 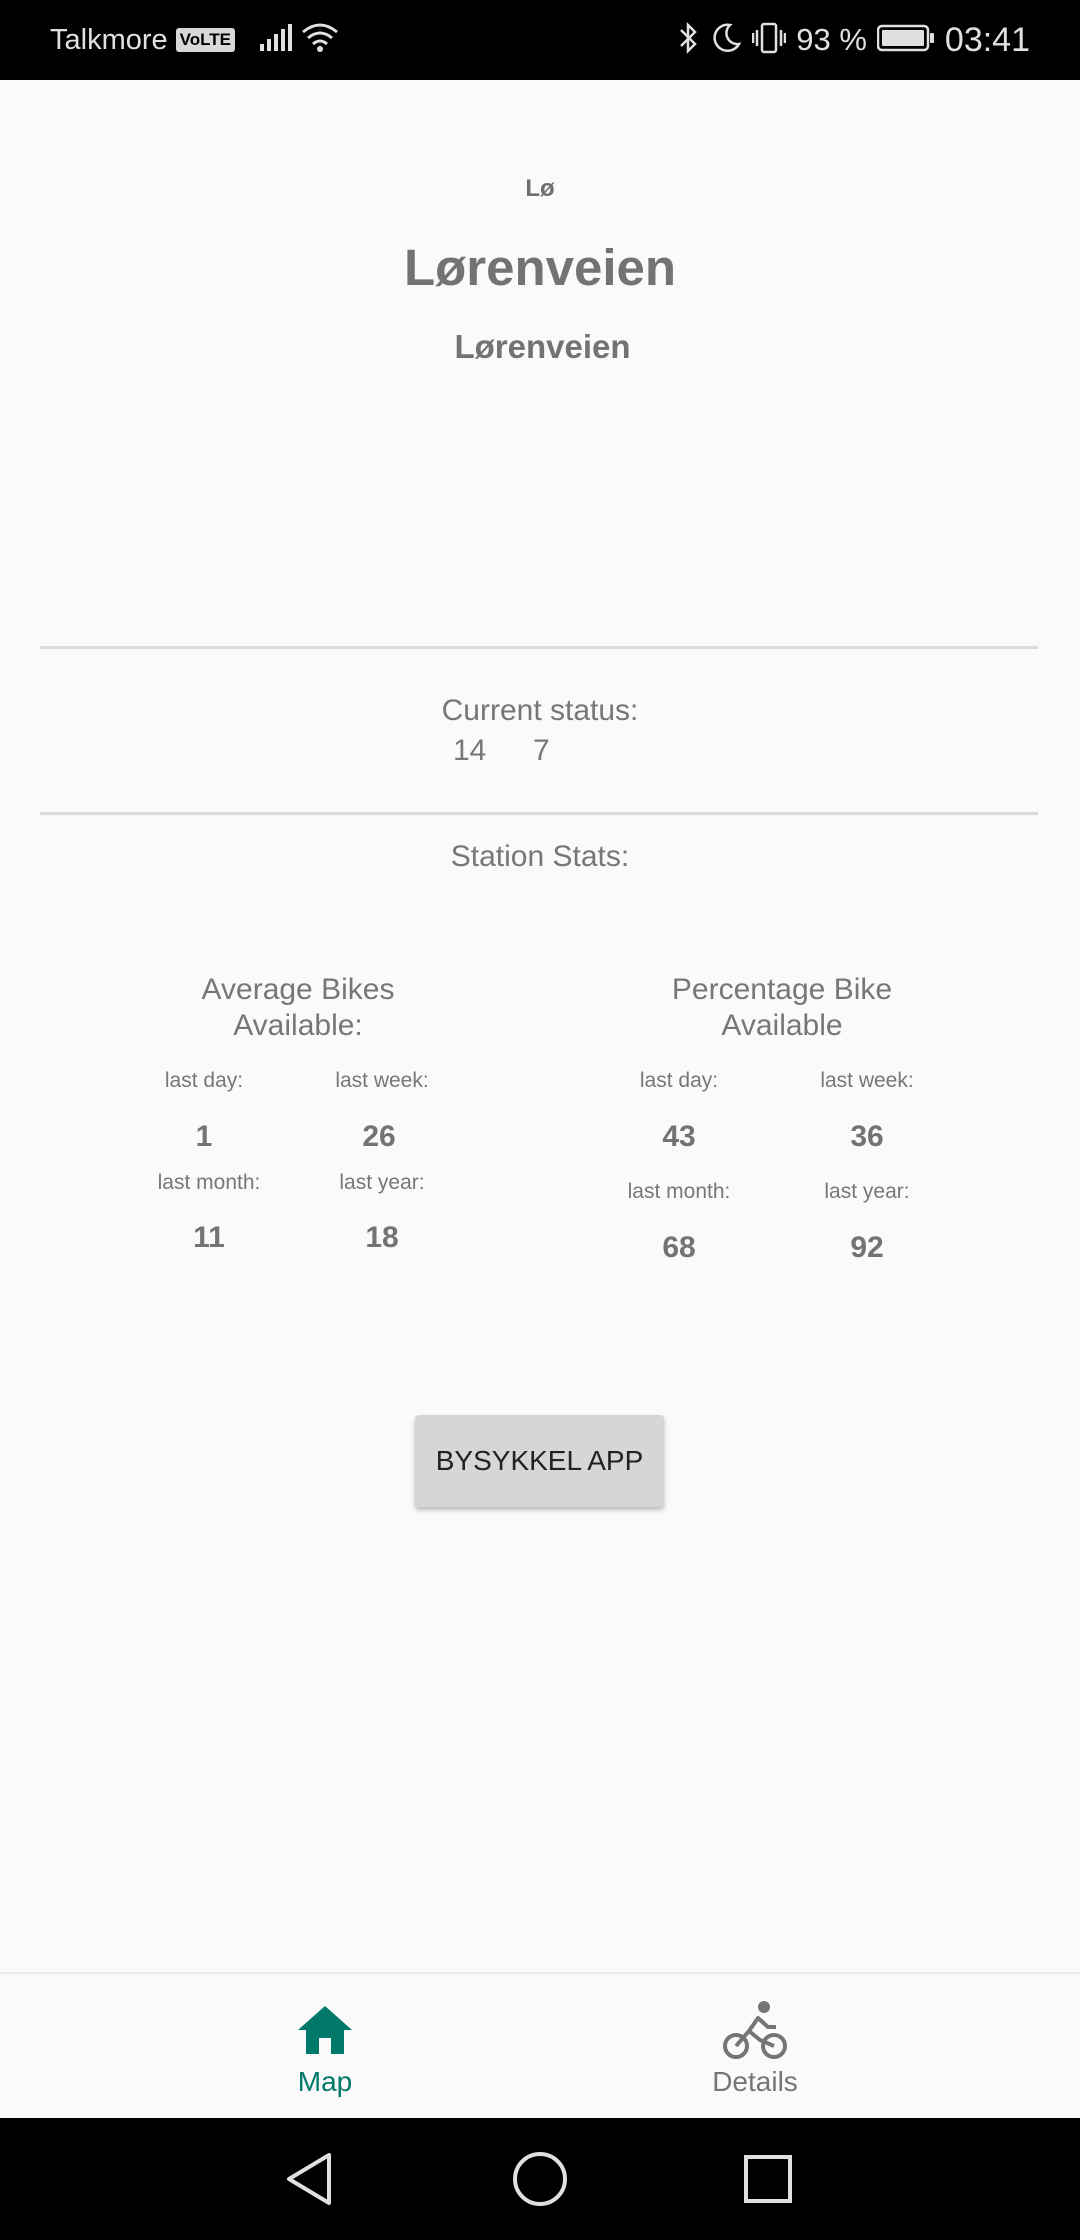 I want to click on bottom-navigation: Map Details, so click(x=540, y=2046).